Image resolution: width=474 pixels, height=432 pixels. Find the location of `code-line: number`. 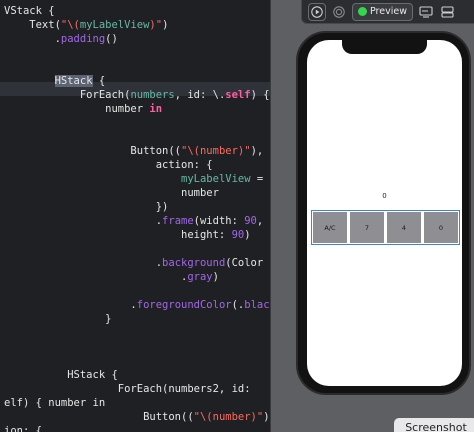

code-line: number is located at coordinates (111, 193).